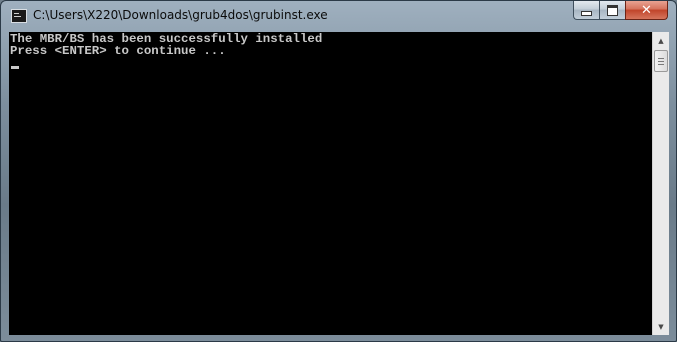 The width and height of the screenshot is (677, 342). I want to click on text-cursor, so click(15, 67).